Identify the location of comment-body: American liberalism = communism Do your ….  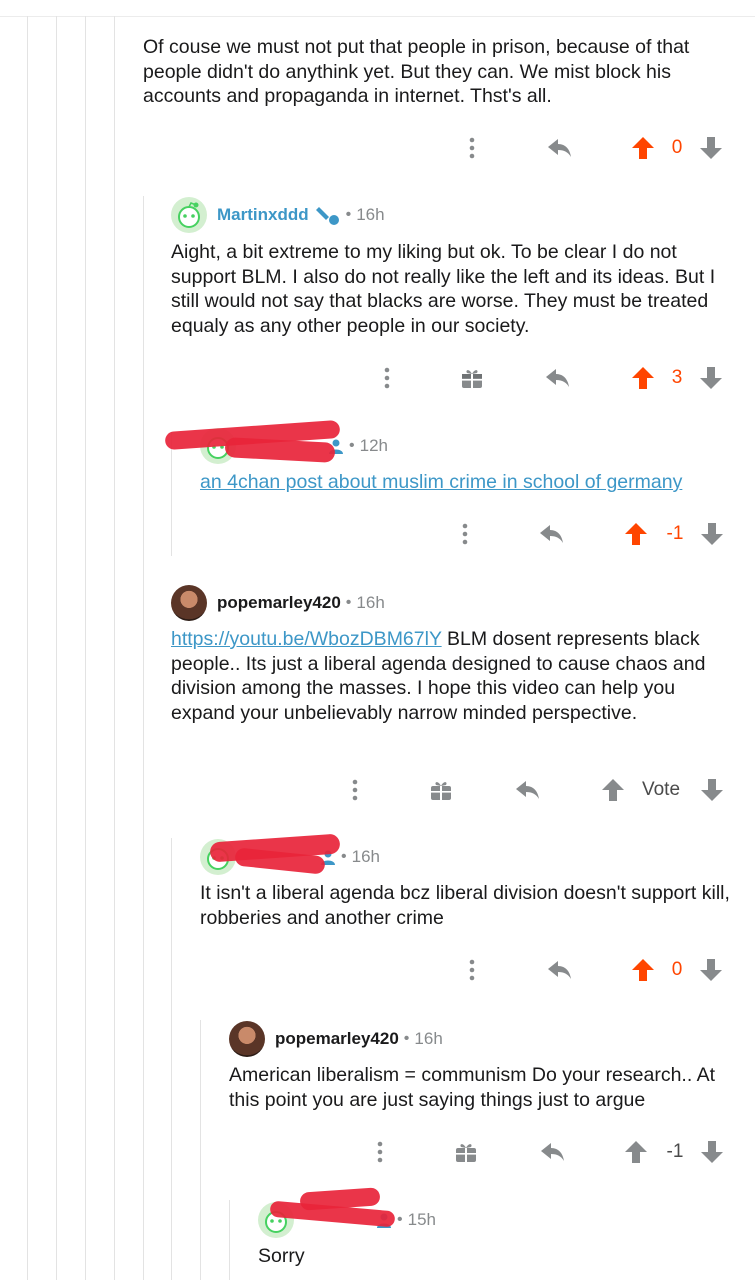
(472, 1087).